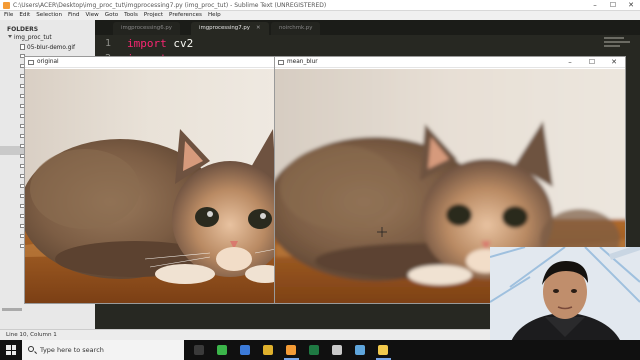  I want to click on menu-find: Find, so click(73, 15).